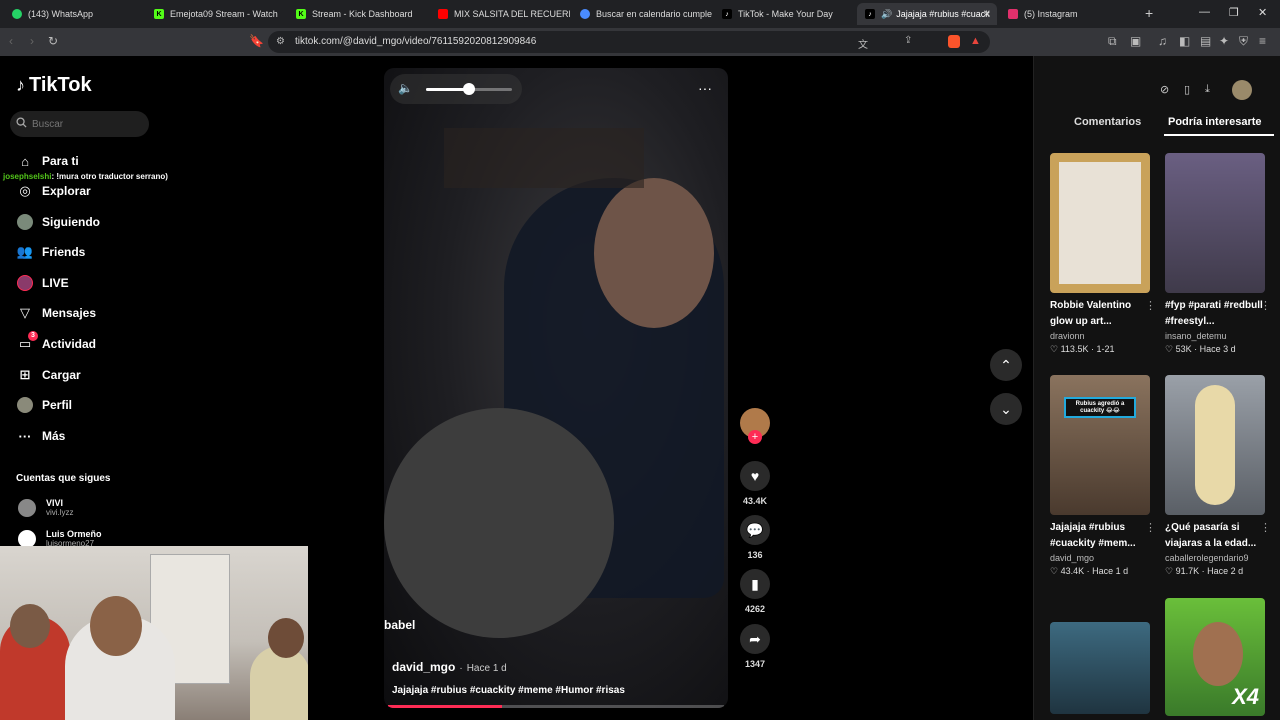 The image size is (1280, 720). I want to click on video-thumbnail: Rubius agredió a cuackity 😂😂, so click(1100, 445).